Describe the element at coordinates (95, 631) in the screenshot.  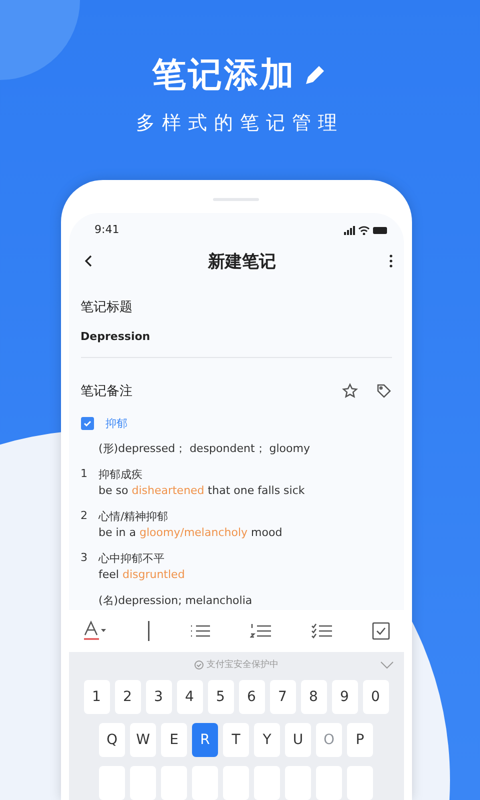
I see `text-color-icon` at that location.